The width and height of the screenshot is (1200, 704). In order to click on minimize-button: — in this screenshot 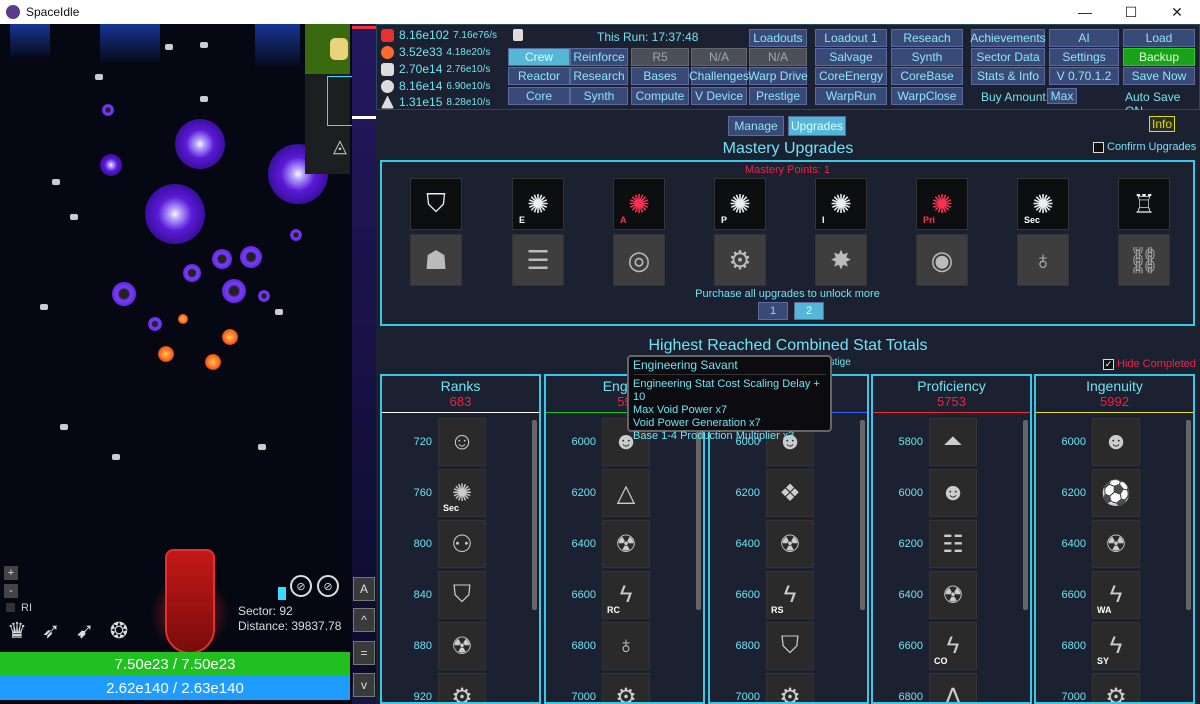, I will do `click(1085, 12)`.